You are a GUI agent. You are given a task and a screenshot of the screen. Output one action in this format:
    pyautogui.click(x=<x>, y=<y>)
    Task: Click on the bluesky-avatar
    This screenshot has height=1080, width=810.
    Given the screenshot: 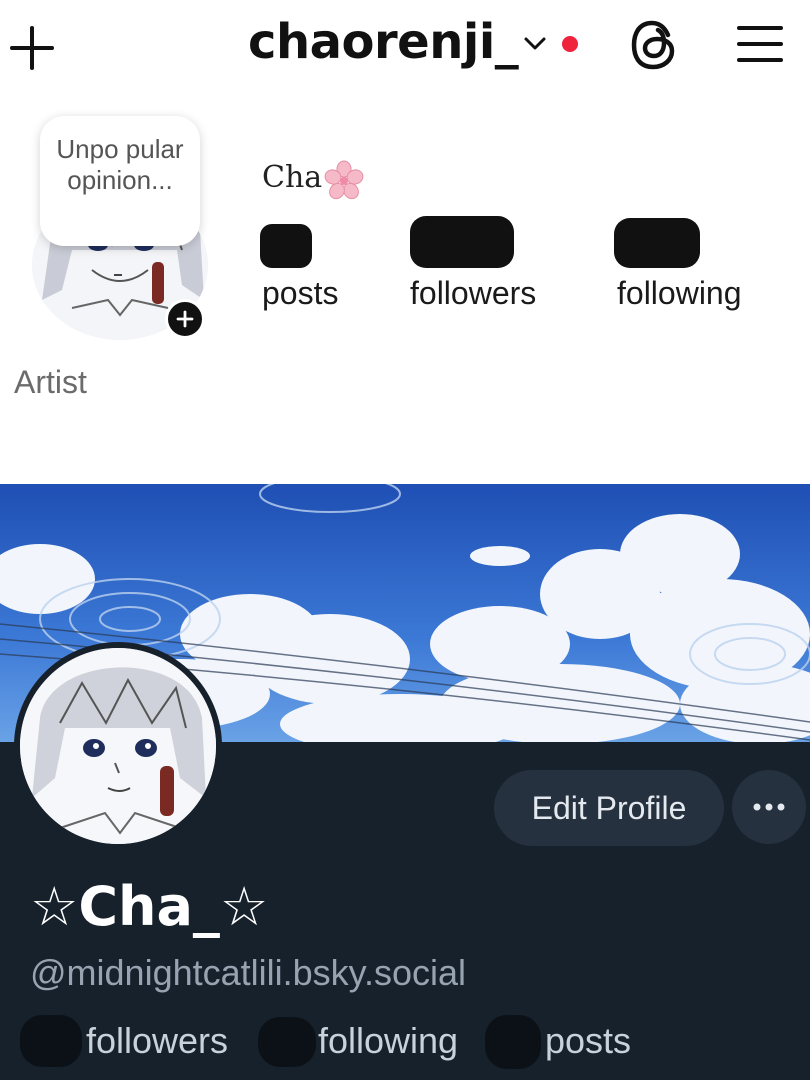 What is the action you would take?
    pyautogui.click(x=118, y=746)
    